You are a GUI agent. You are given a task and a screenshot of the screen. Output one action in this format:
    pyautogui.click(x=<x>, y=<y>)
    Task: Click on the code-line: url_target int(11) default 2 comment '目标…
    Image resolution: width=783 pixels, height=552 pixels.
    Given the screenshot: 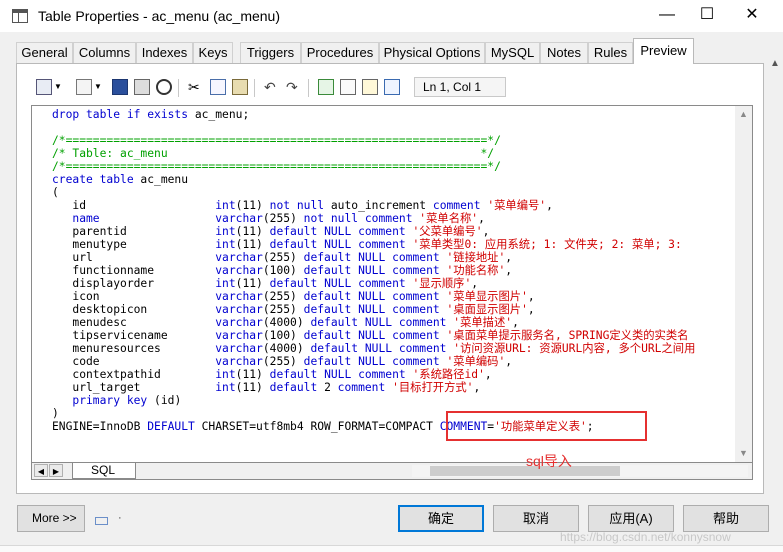 What is the action you would take?
    pyautogui.click(x=373, y=387)
    